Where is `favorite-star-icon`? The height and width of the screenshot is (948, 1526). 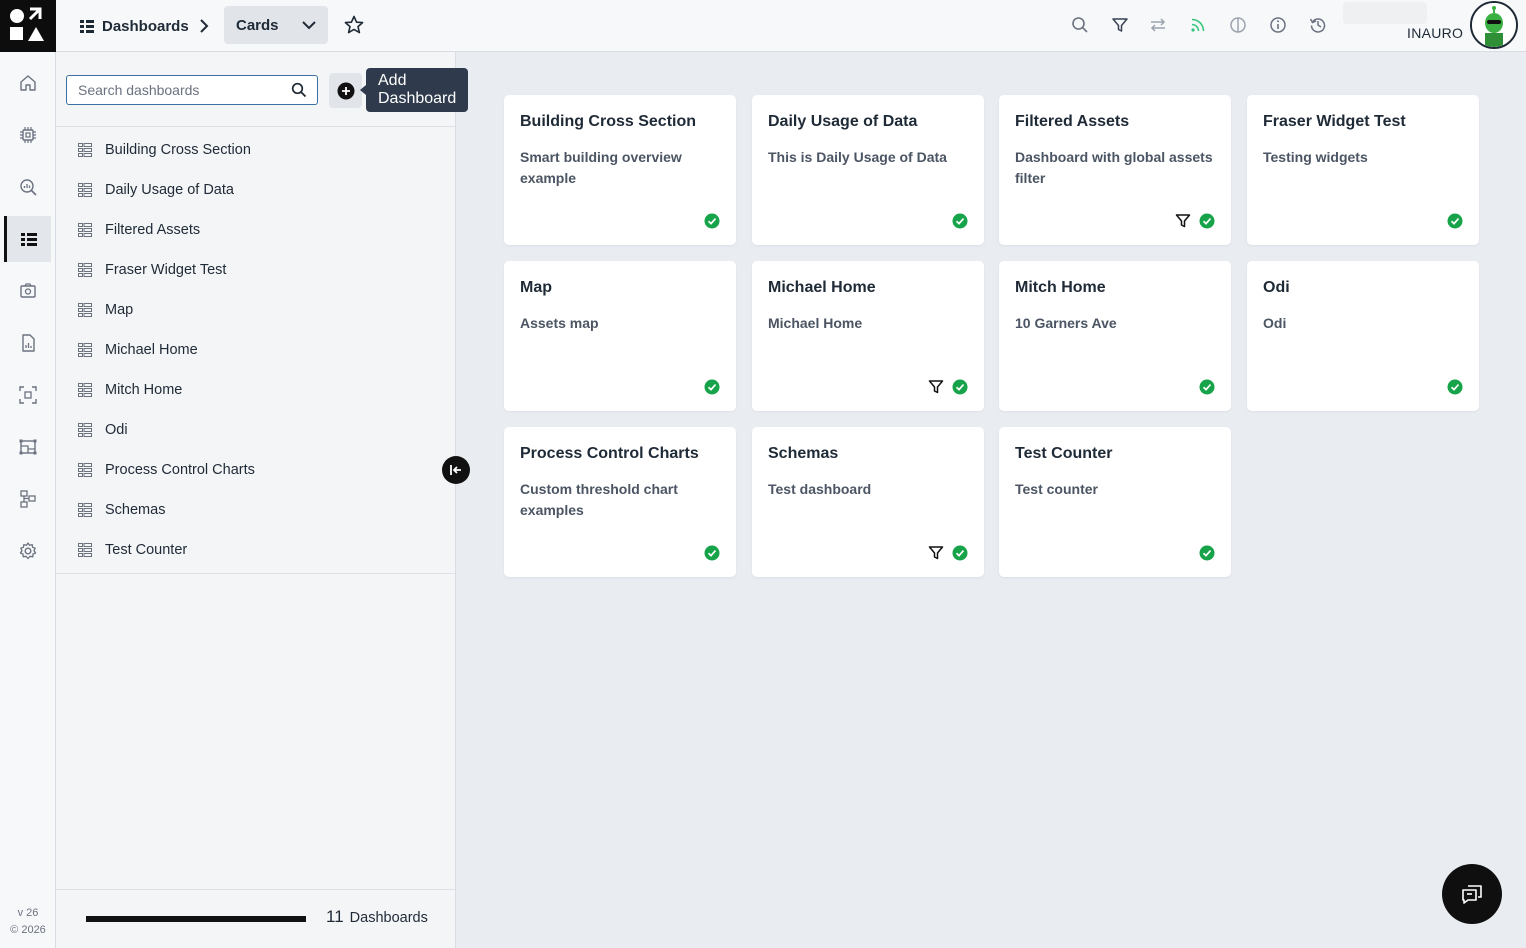
favorite-star-icon is located at coordinates (354, 25).